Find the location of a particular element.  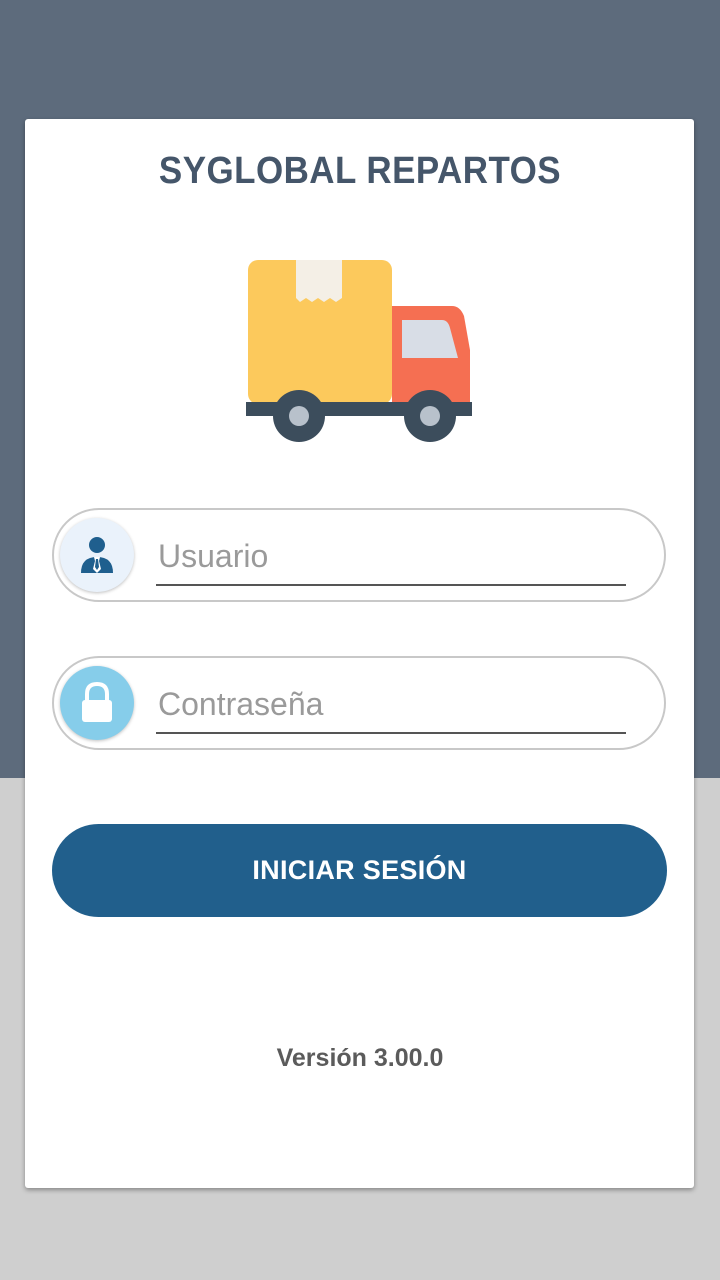

password-field-container is located at coordinates (359, 703).